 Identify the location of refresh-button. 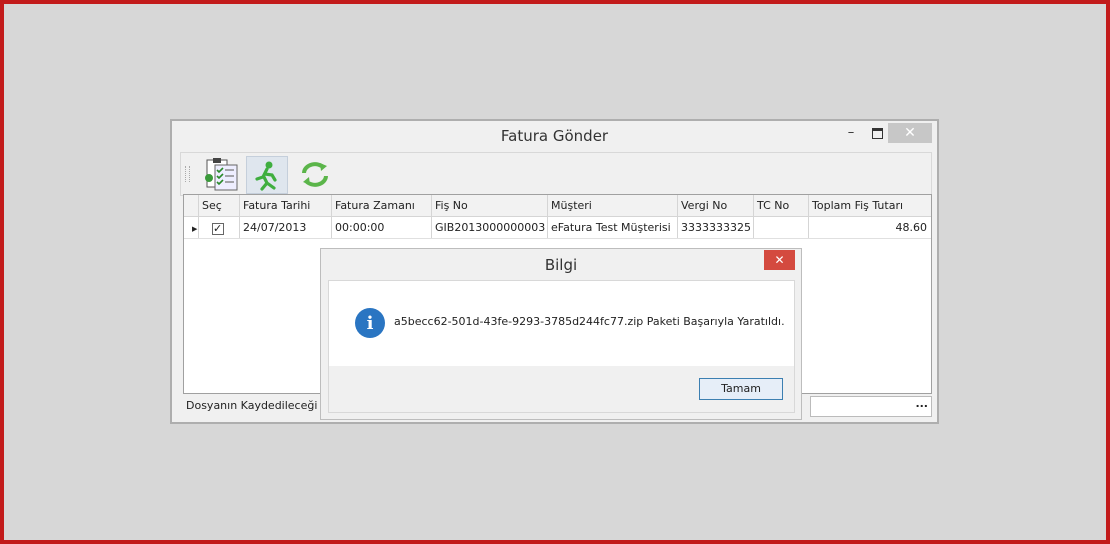
(315, 174).